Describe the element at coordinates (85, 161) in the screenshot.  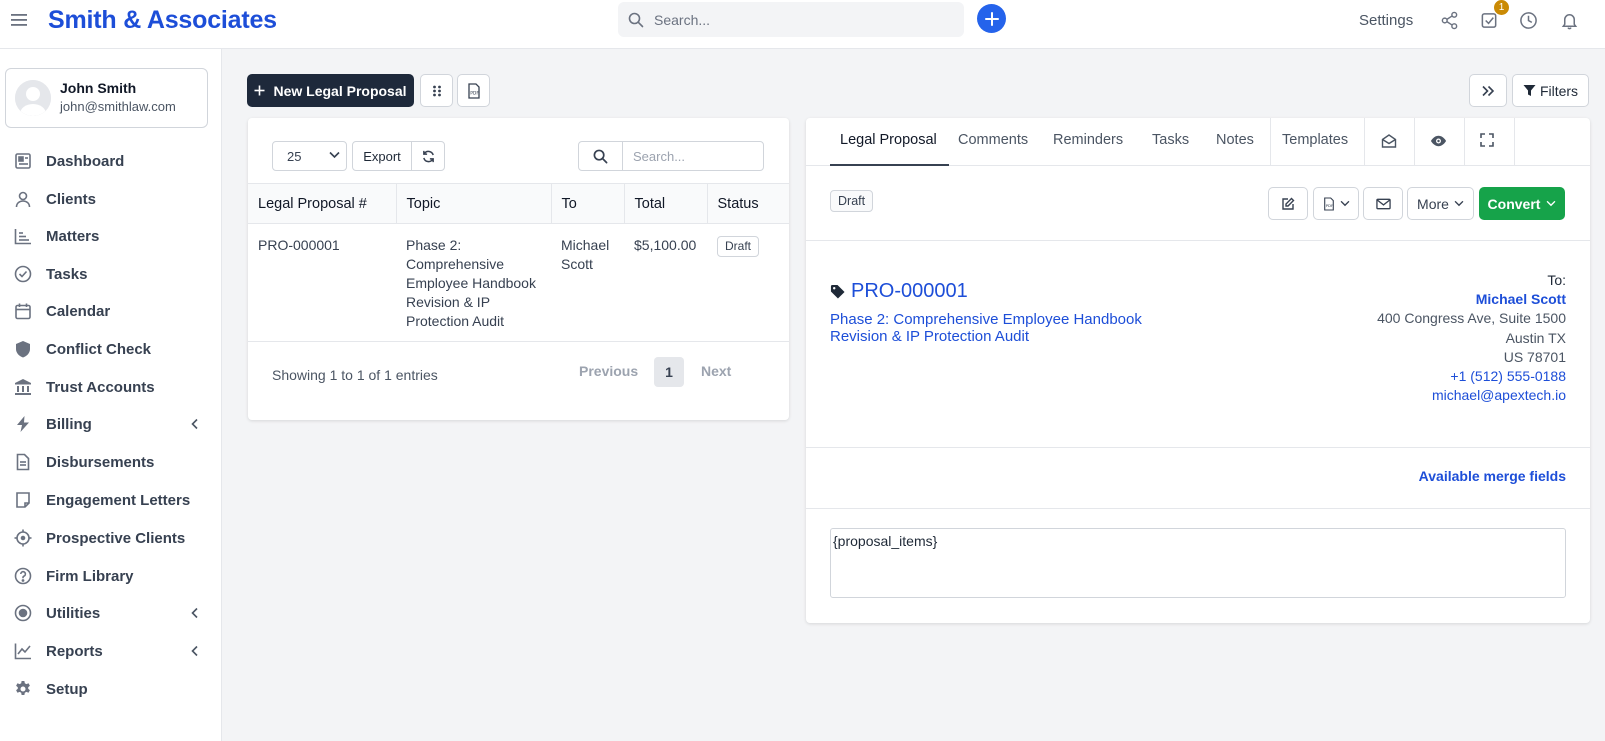
I see `sidebar-item-label: Dashboard` at that location.